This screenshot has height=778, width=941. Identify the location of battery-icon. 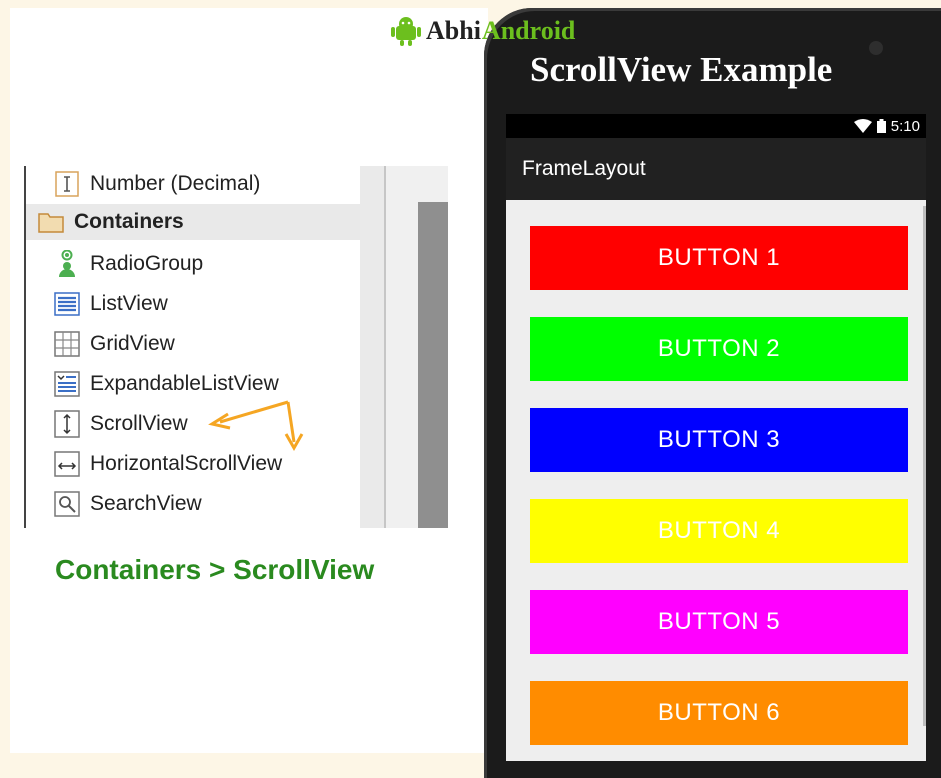
(881, 126).